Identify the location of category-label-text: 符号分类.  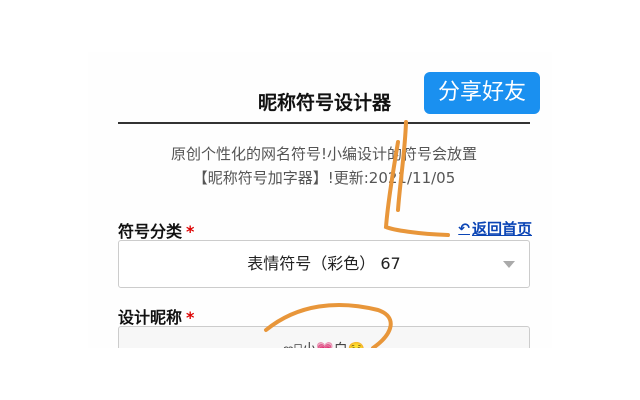
(150, 231).